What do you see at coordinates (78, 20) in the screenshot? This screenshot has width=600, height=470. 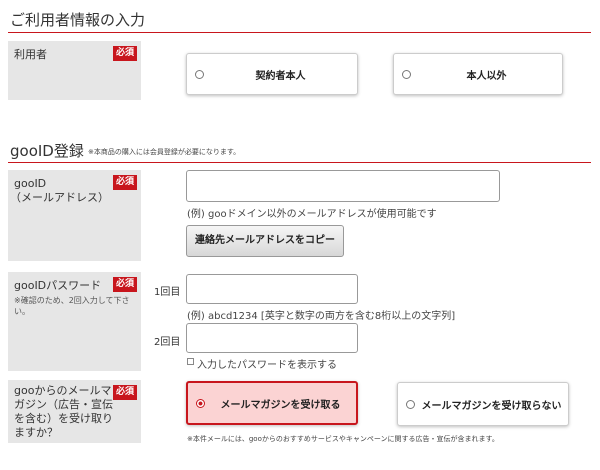 I see `section-title-user-info: ご利用者情報の入力` at bounding box center [78, 20].